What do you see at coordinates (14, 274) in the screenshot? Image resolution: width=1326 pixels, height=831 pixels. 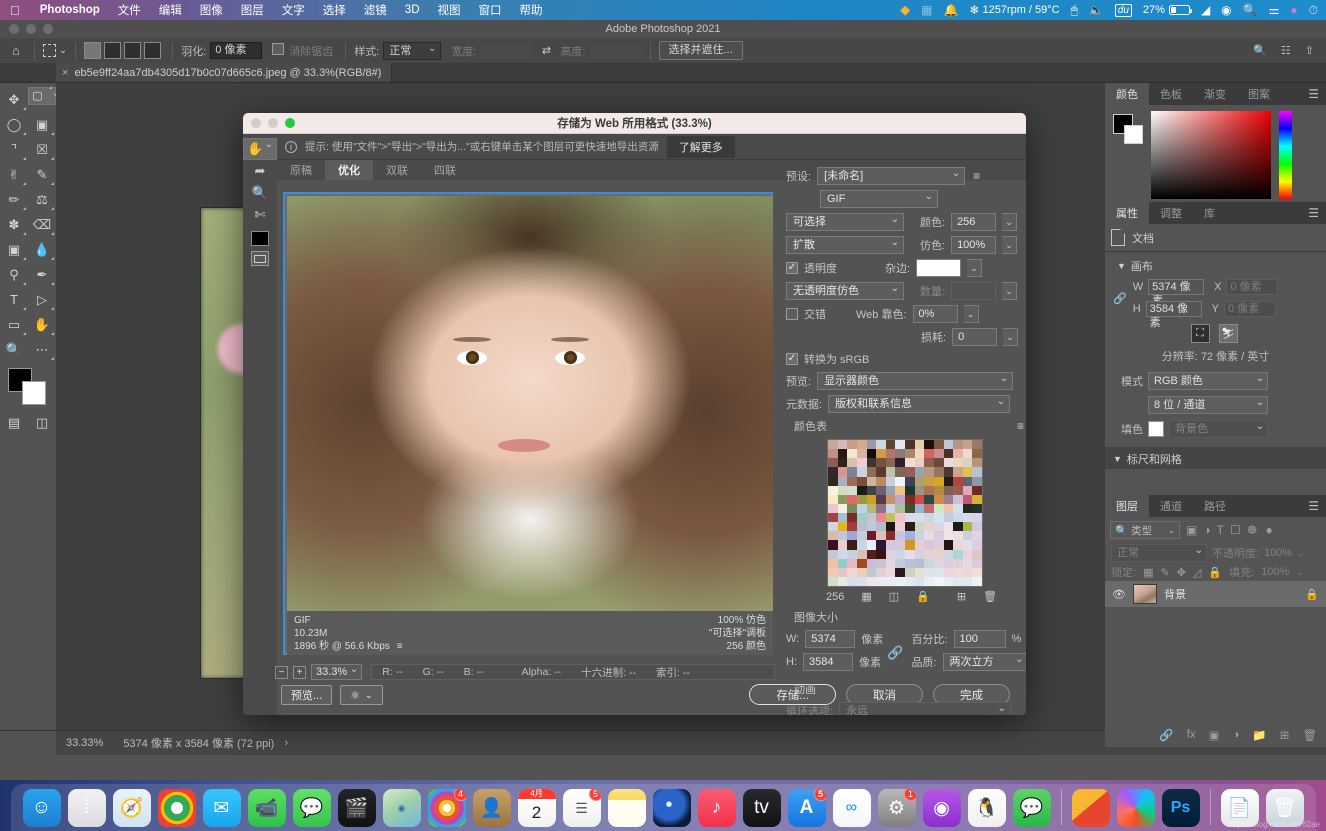 I see `dodge-tool-icon: ⚲` at bounding box center [14, 274].